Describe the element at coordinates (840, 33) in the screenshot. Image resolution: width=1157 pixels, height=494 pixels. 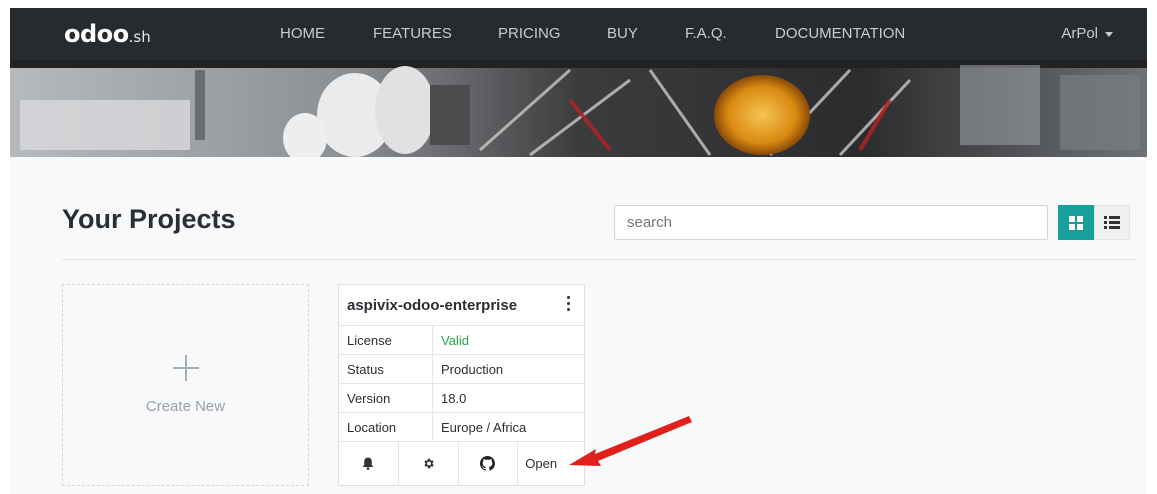
I see `nav-documentation: DOCUMENTATION` at that location.